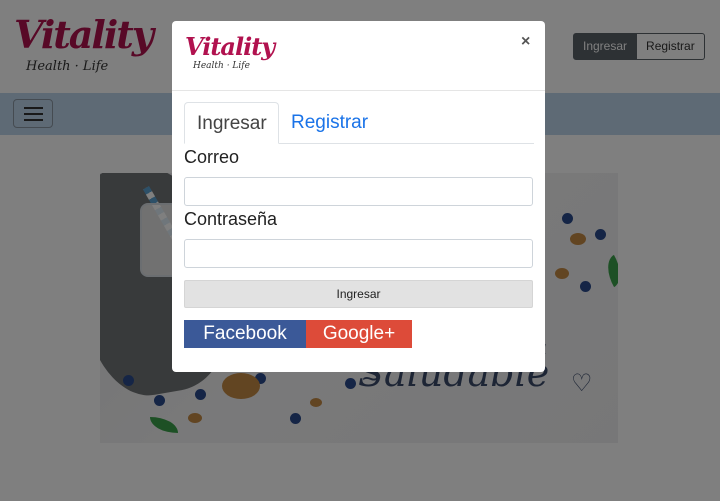 Image resolution: width=720 pixels, height=501 pixels. I want to click on modal-logo-wordmark: Vitality, so click(230, 46).